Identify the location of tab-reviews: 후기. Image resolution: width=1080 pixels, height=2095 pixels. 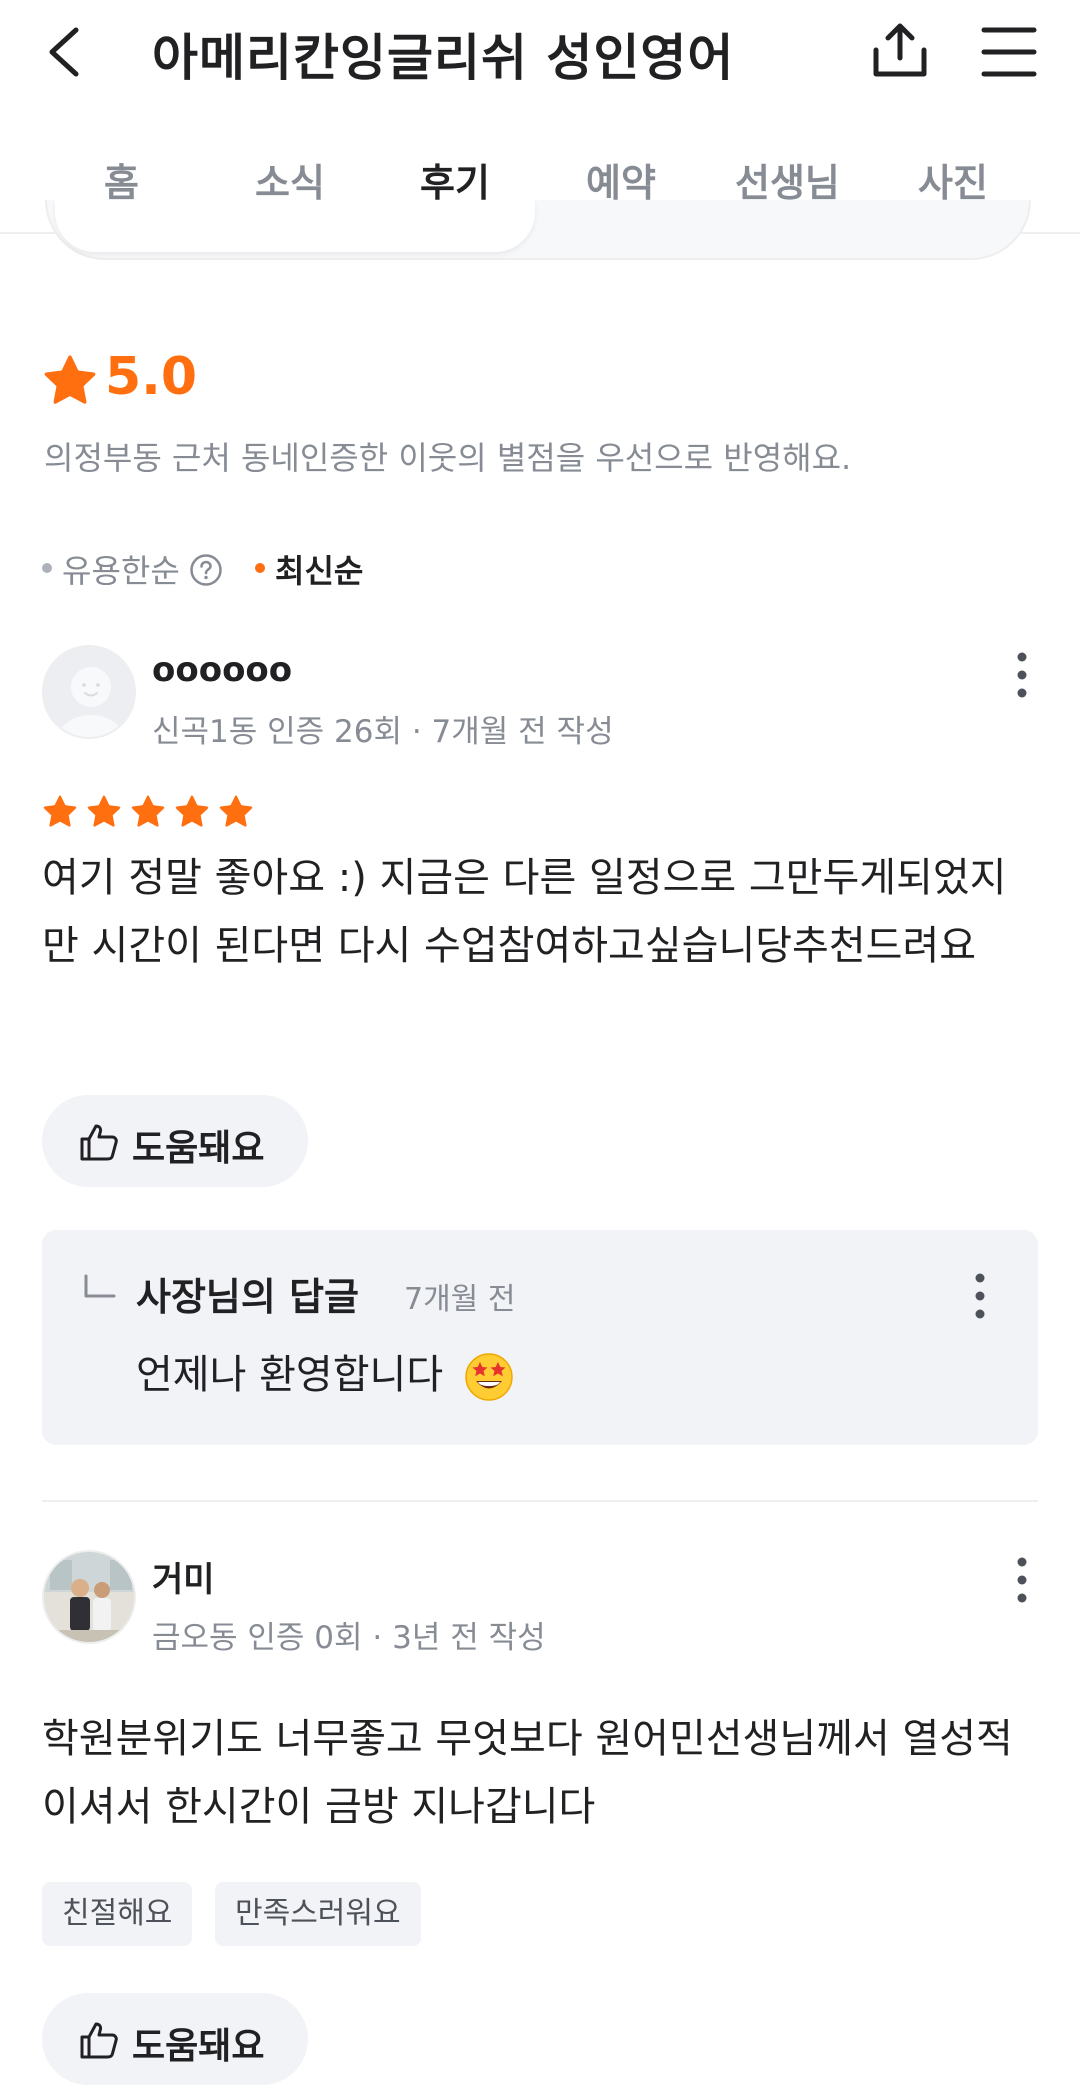
(455, 179).